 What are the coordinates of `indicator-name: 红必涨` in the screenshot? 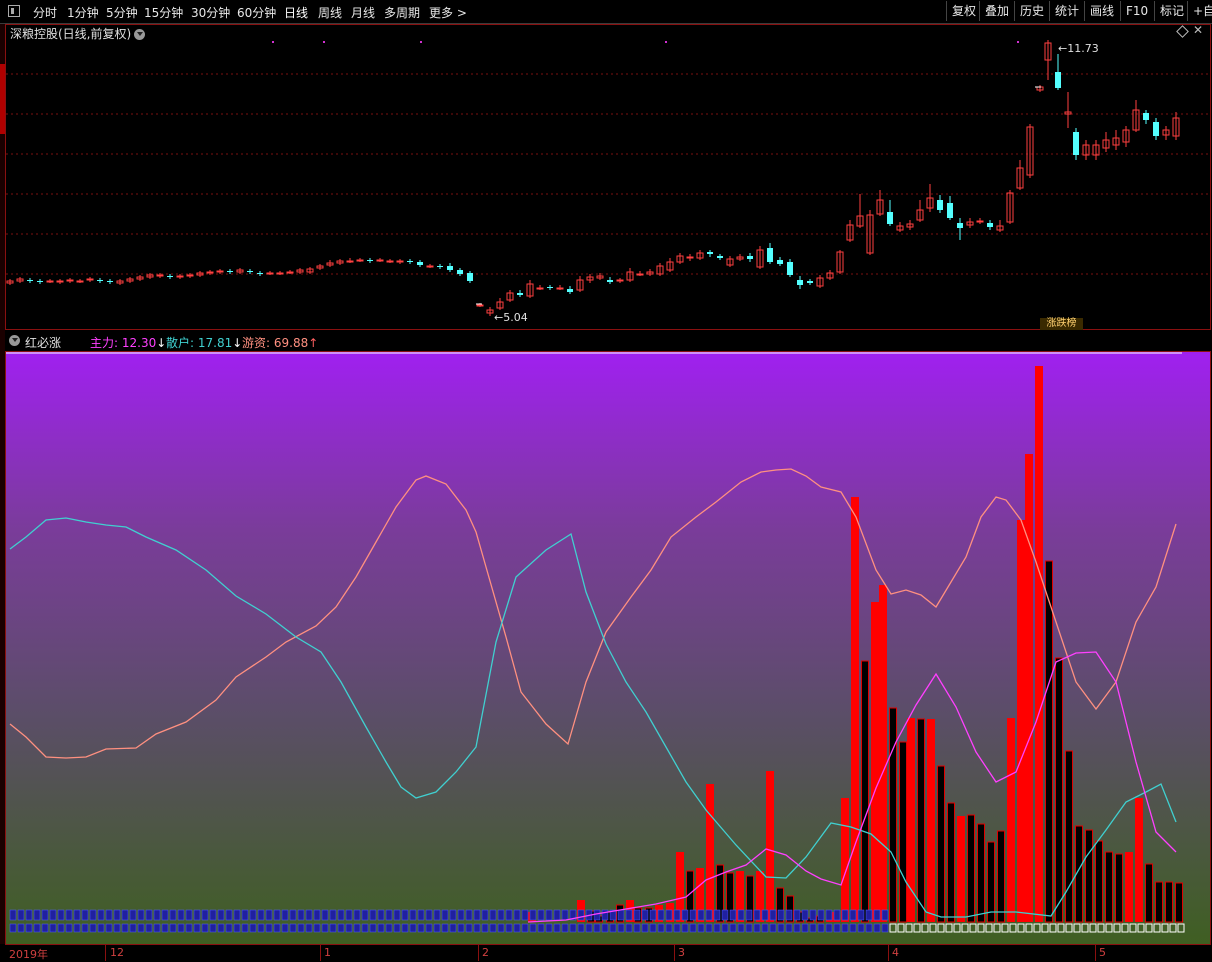 It's located at (43, 342).